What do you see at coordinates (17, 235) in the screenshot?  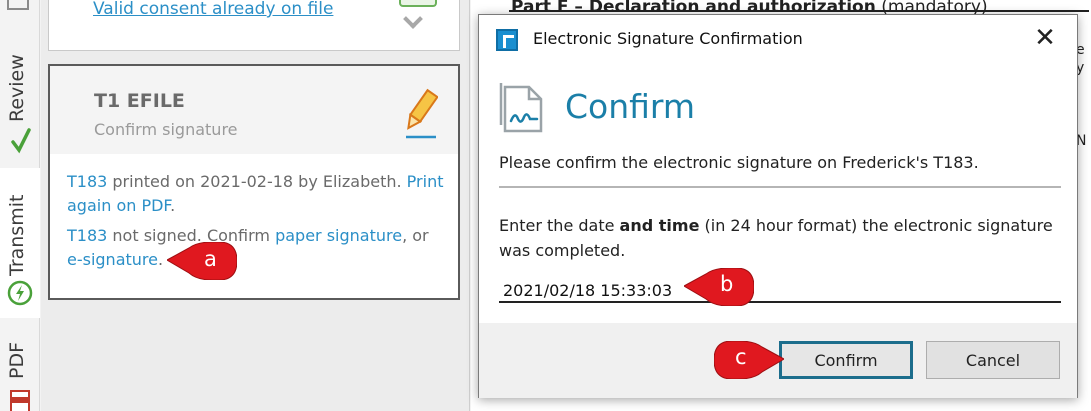 I see `tab-transmit-label: Transmit` at bounding box center [17, 235].